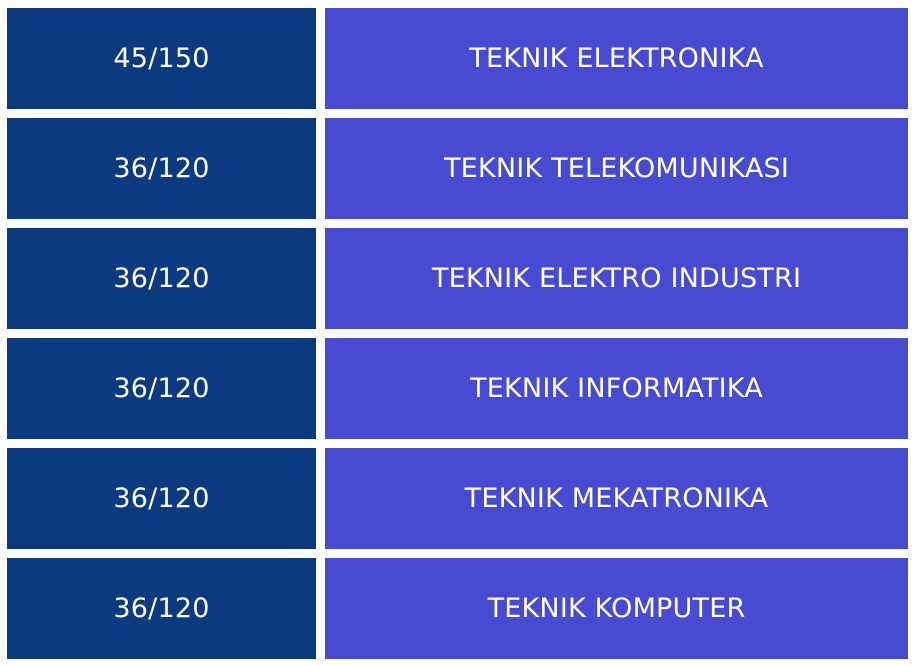 Image resolution: width=915 pixels, height=666 pixels. I want to click on table-row: 45/150 TEKNIK ELEKTRONIKA, so click(457, 58).